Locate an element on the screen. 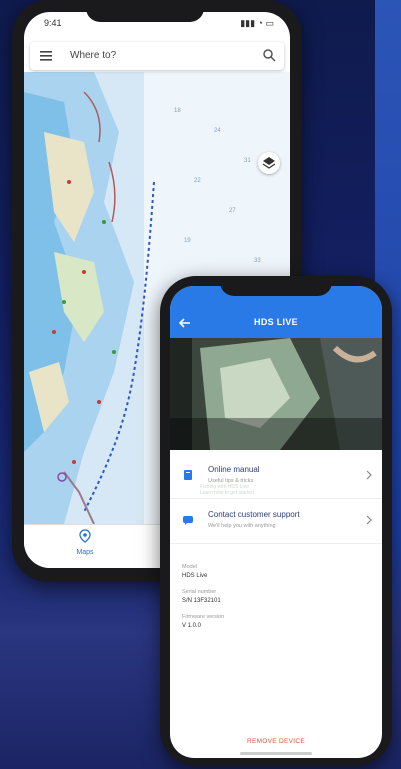 Image resolution: width=401 pixels, height=769 pixels. serial-value: S/N 13F32101 is located at coordinates (201, 601).